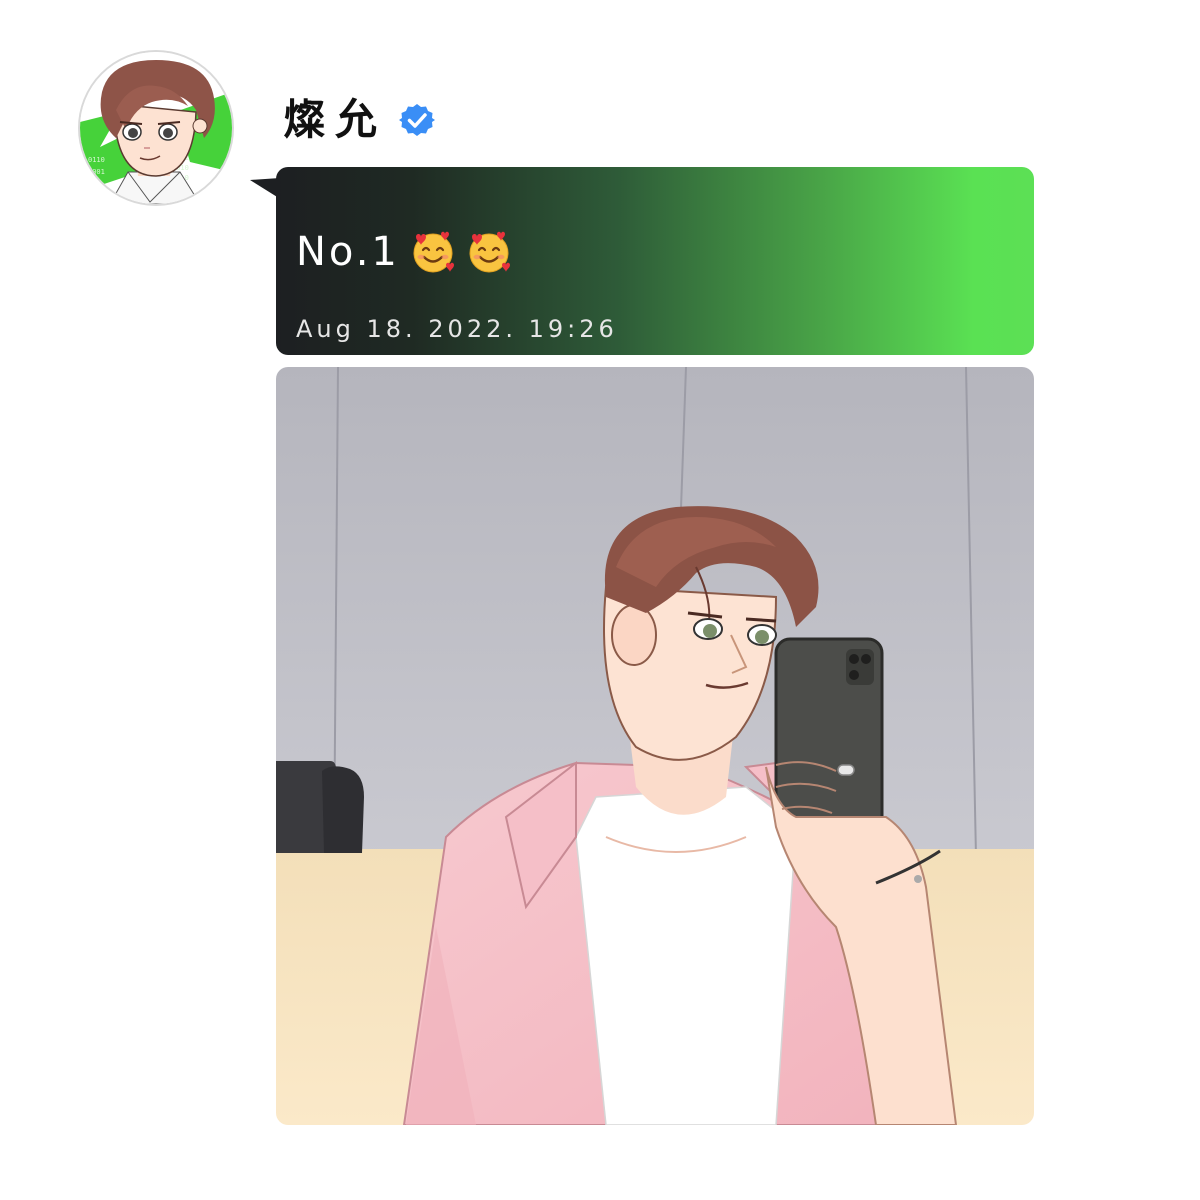 This screenshot has height=1200, width=1200. Describe the element at coordinates (655, 261) in the screenshot. I see `message-bubble: No.1 Aug 18. 2022. 19:26` at that location.